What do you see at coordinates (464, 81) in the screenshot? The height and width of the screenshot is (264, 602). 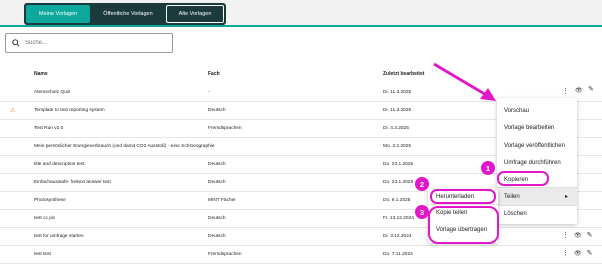 I see `pointer-arrow` at bounding box center [464, 81].